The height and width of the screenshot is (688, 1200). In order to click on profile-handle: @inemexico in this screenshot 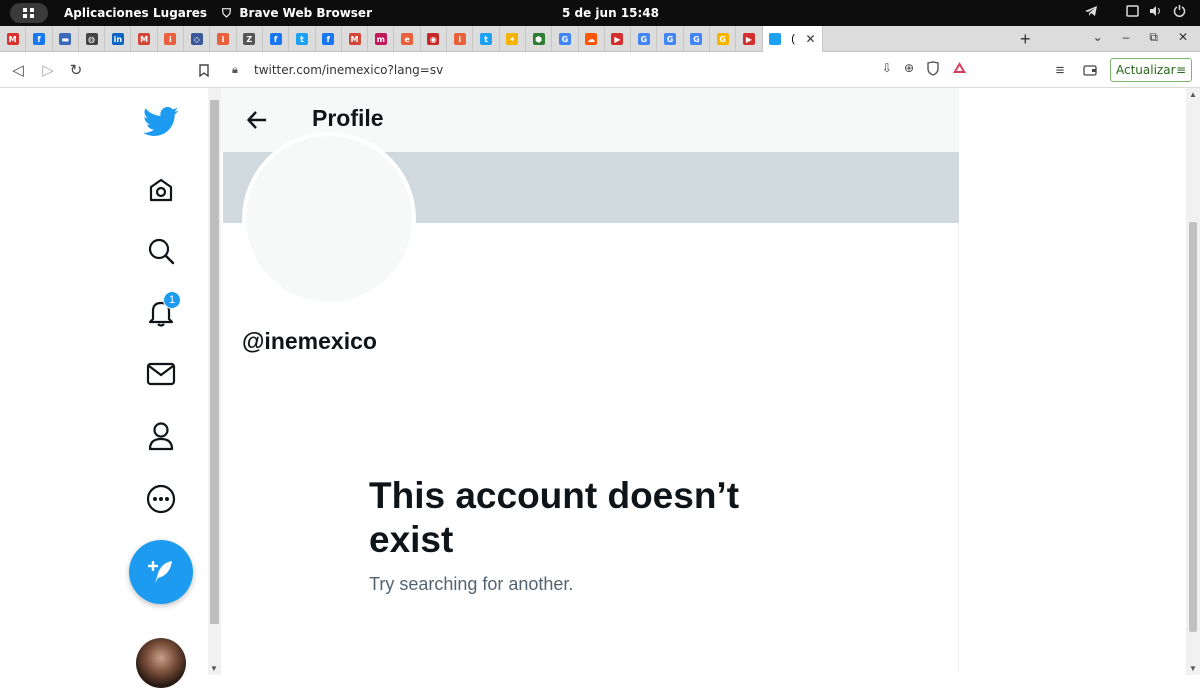, I will do `click(309, 341)`.